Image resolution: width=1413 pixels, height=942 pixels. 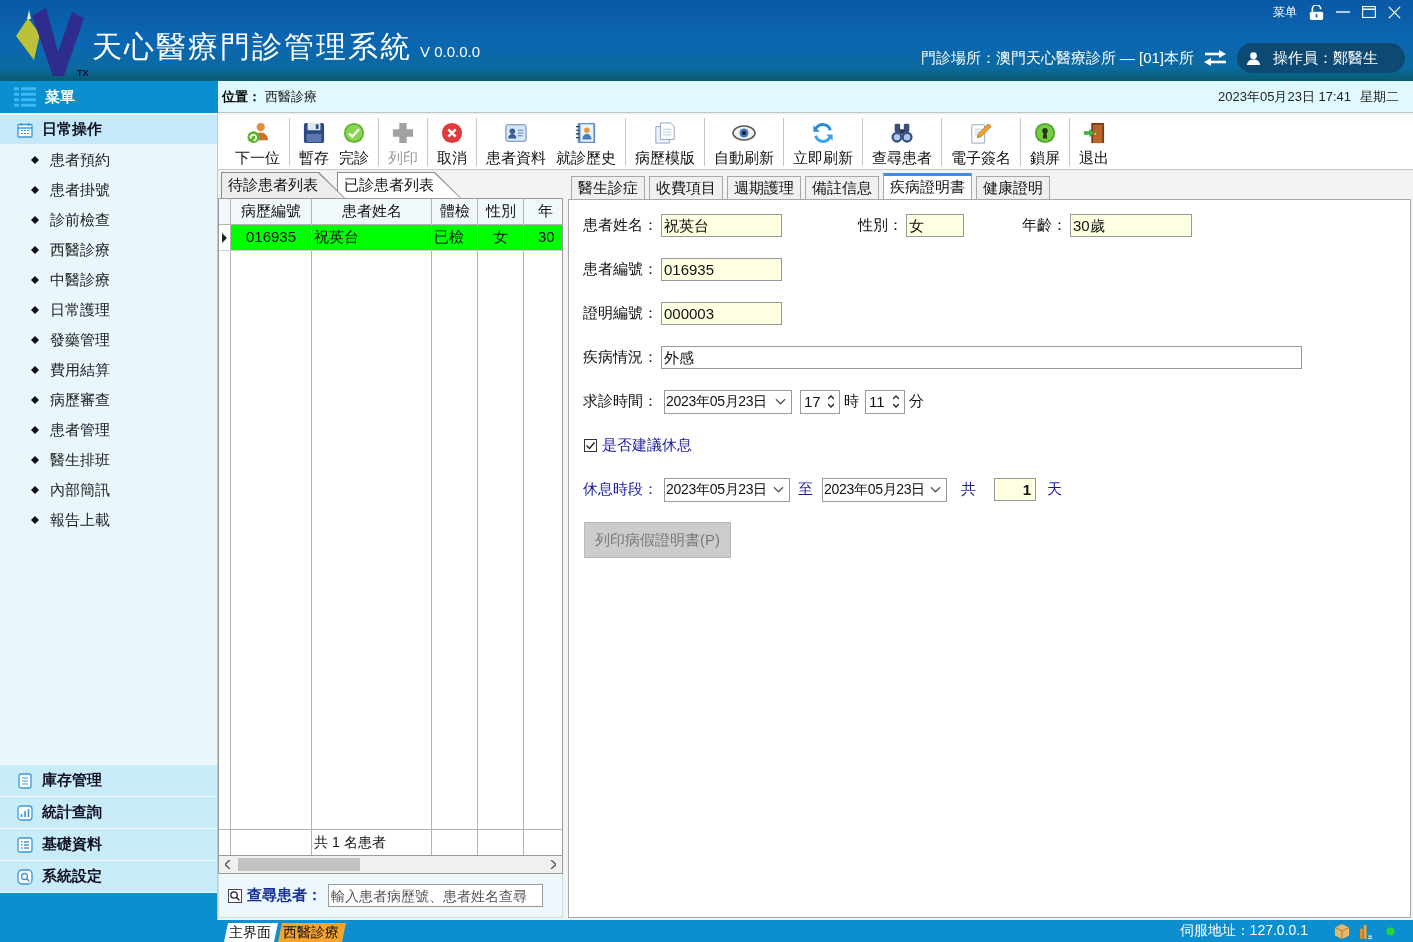 What do you see at coordinates (721, 313) in the screenshot?
I see `certificate-number-field: 000003` at bounding box center [721, 313].